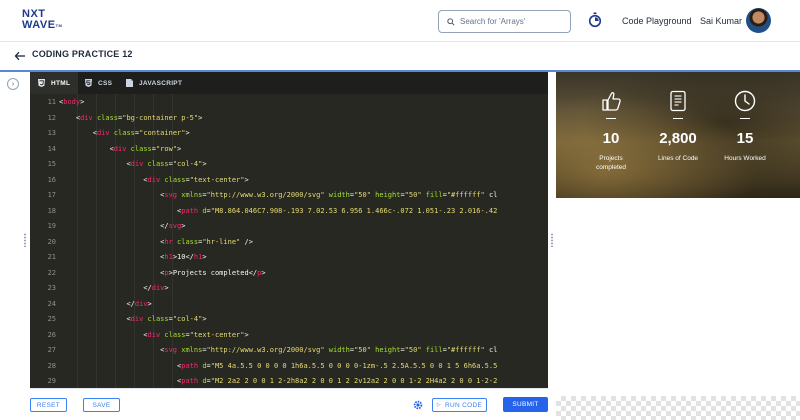 The height and width of the screenshot is (420, 800). I want to click on tab-html: HTML, so click(54, 83).